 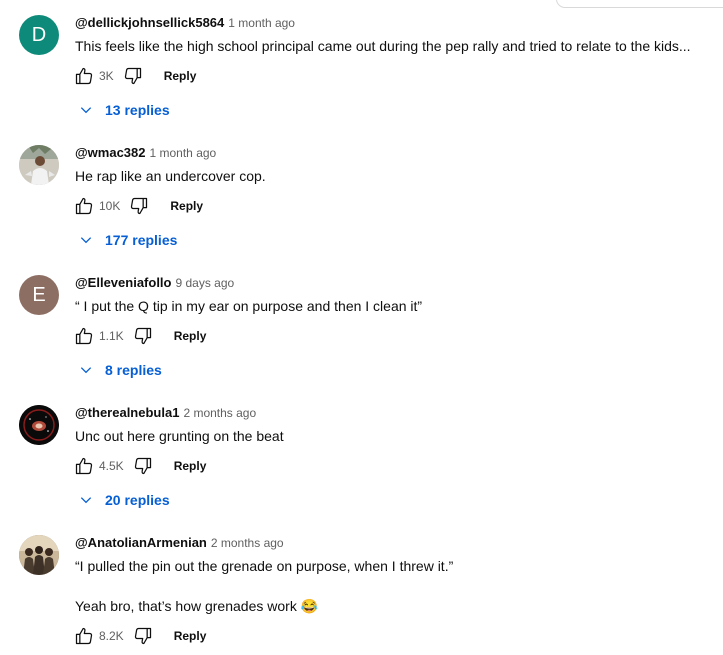 I want to click on replies-label: 20 replies, so click(x=137, y=500).